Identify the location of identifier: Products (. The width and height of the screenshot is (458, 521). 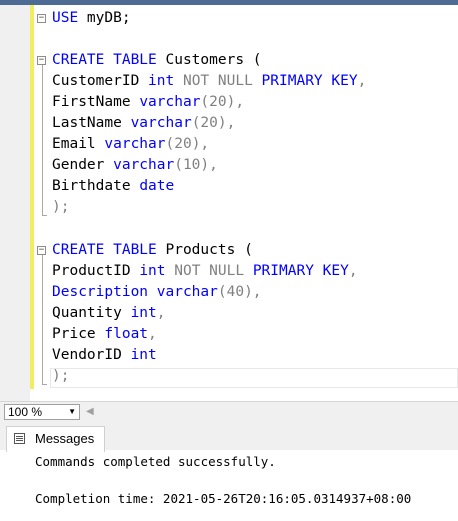
(204, 250).